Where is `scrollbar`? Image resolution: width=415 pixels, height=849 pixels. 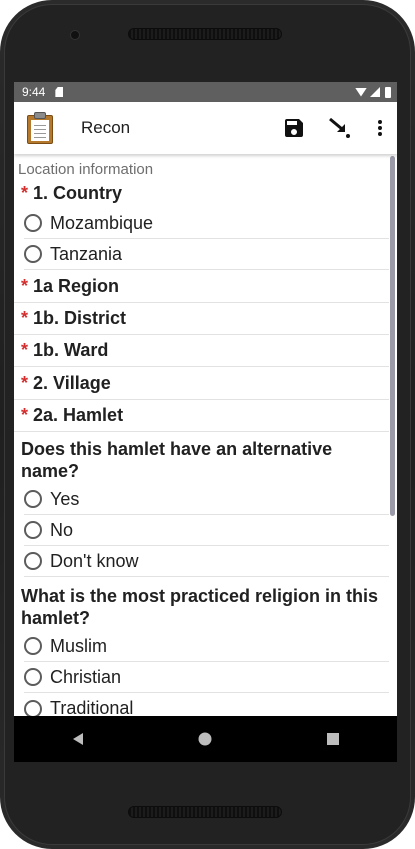
scrollbar is located at coordinates (392, 336).